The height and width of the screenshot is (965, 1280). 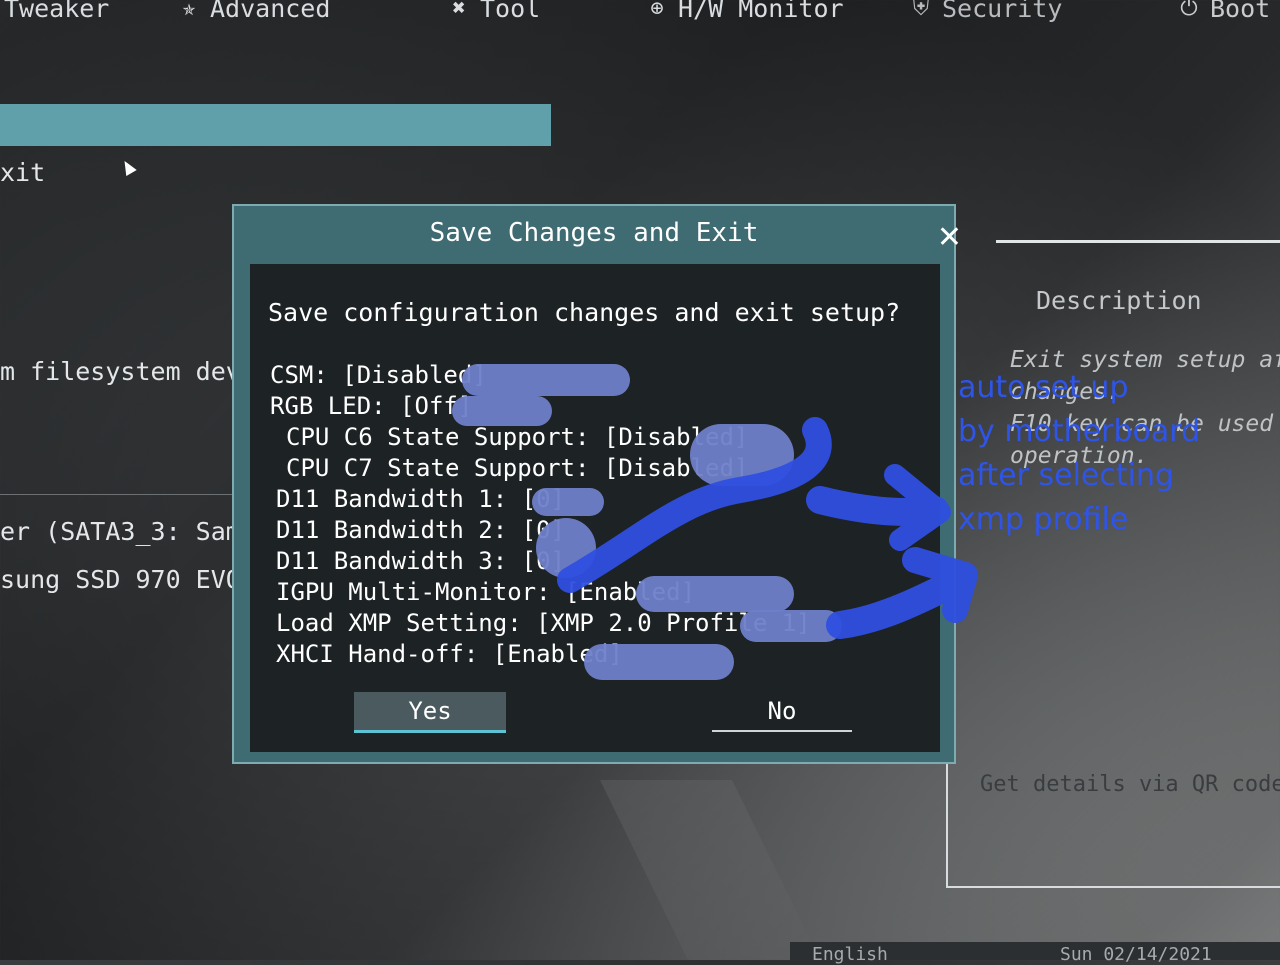 What do you see at coordinates (1079, 431) in the screenshot?
I see `annotation-line: by motherboard` at bounding box center [1079, 431].